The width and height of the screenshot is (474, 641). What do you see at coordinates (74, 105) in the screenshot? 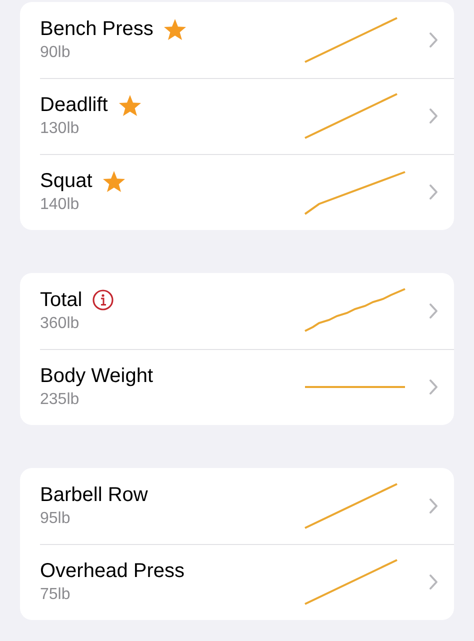
I see `exercise-name: Deadlift` at bounding box center [74, 105].